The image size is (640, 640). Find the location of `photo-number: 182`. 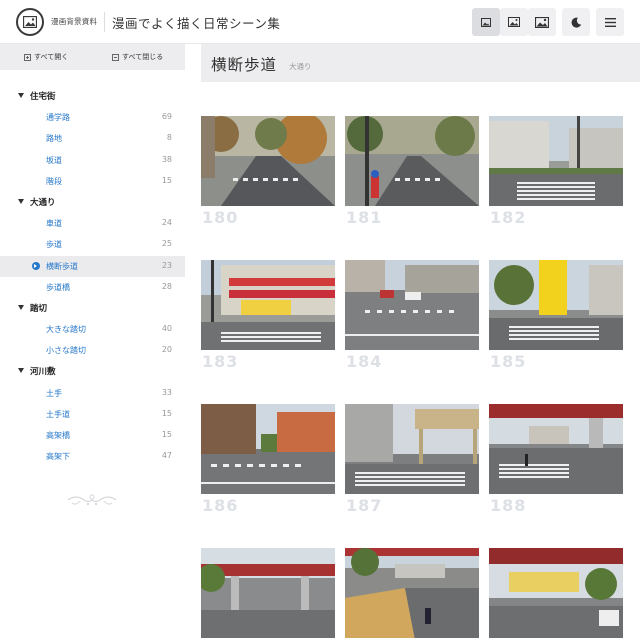

photo-number: 182 is located at coordinates (508, 217).